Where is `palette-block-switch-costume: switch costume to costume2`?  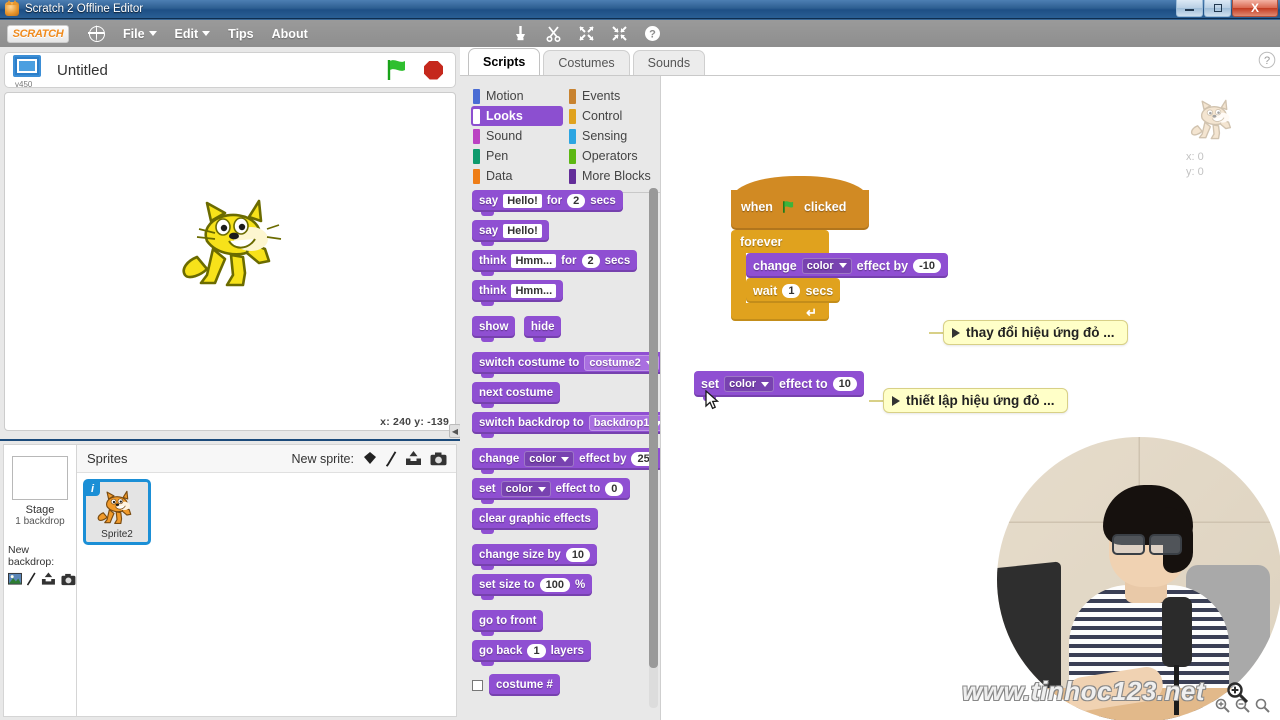
palette-block-switch-costume: switch costume to costume2 is located at coordinates (568, 365).